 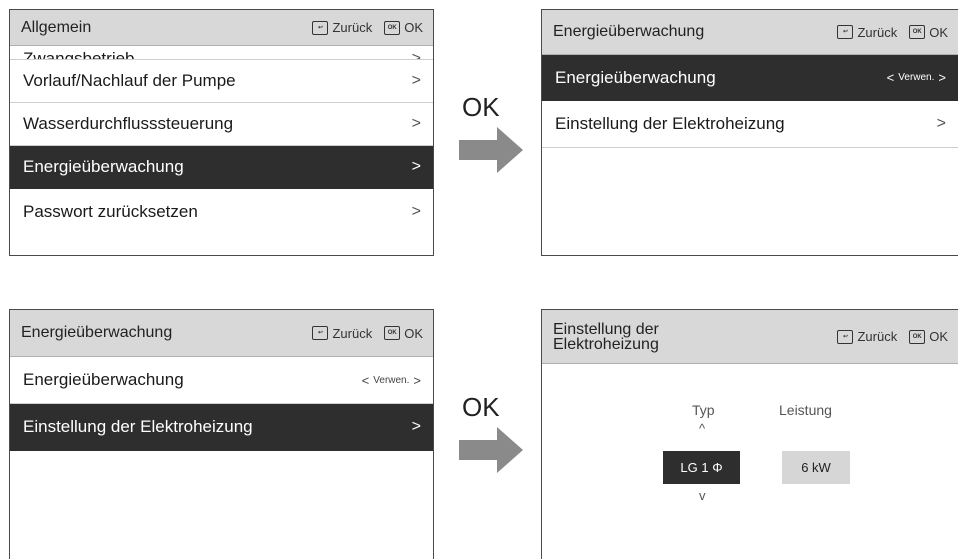 I want to click on leistung-label: Leistung, so click(x=805, y=410).